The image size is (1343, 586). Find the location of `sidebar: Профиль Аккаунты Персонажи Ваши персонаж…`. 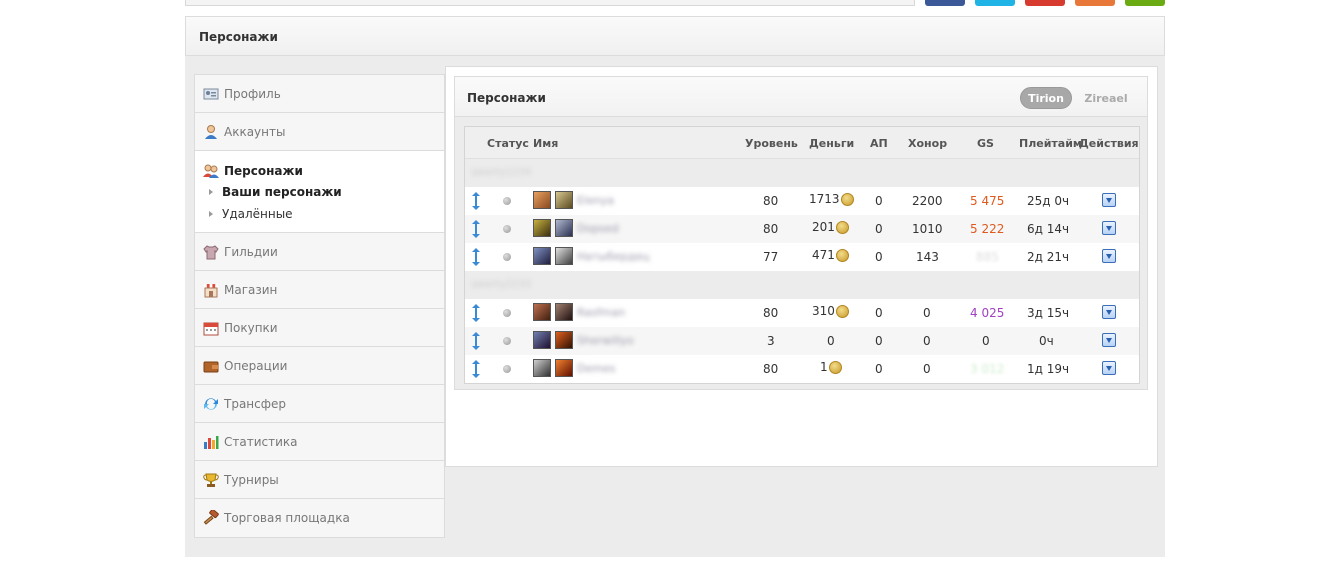

sidebar: Профиль Аккаунты Персонажи Ваши персонаж… is located at coordinates (319, 306).